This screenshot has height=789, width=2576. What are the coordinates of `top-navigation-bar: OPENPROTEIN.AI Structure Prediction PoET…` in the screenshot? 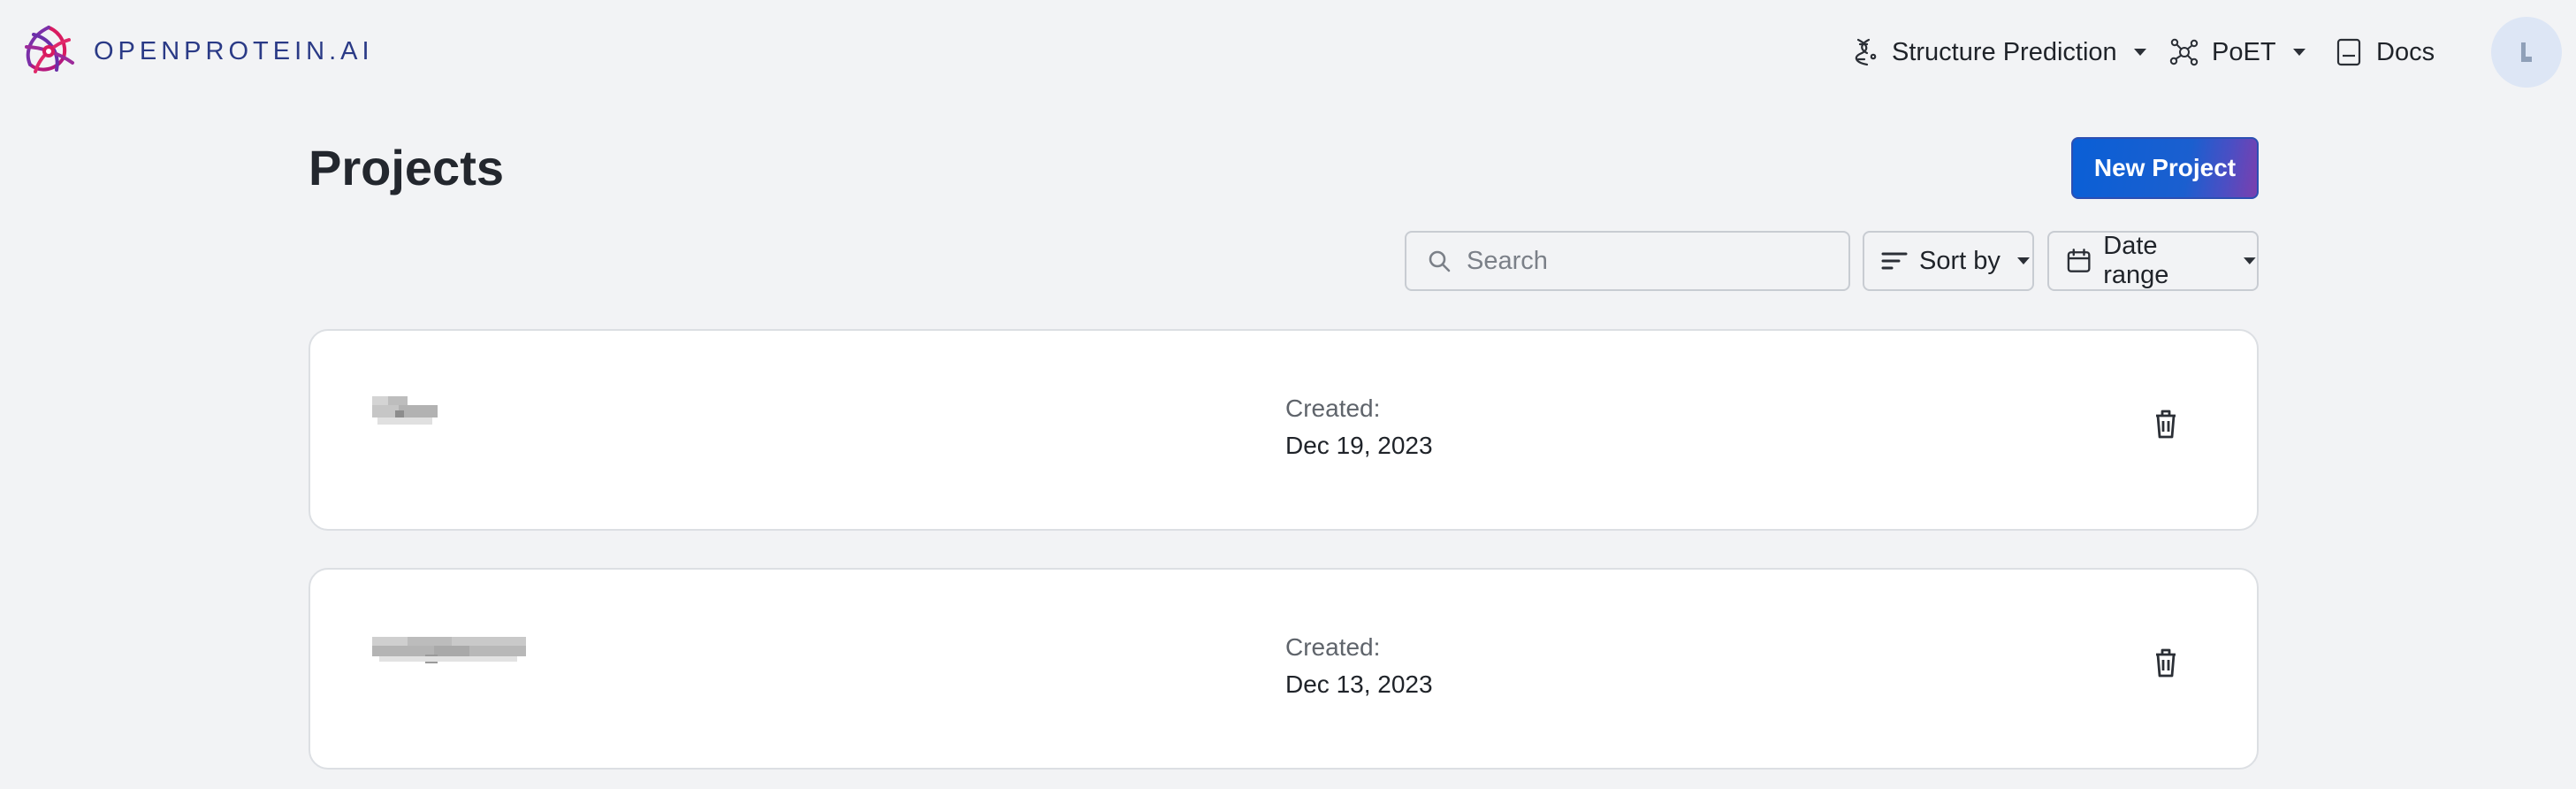 It's located at (1288, 52).